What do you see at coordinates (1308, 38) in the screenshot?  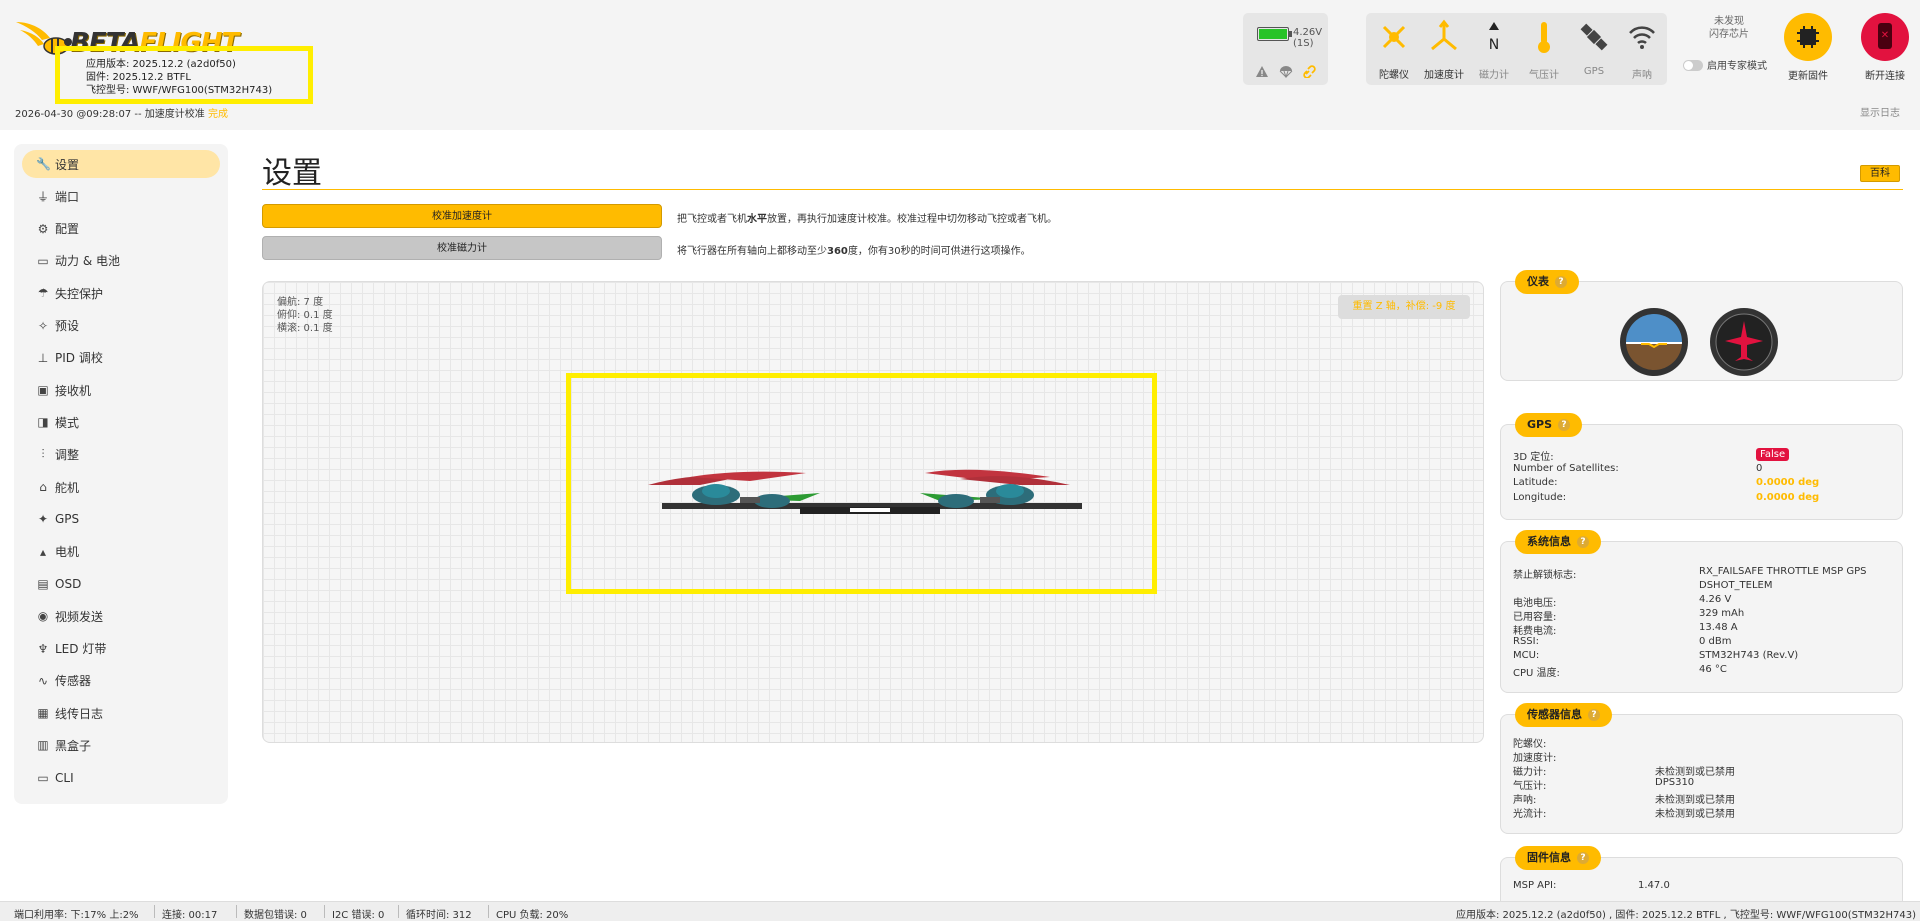 I see `battery-voltage: 4.26V (1S)` at bounding box center [1308, 38].